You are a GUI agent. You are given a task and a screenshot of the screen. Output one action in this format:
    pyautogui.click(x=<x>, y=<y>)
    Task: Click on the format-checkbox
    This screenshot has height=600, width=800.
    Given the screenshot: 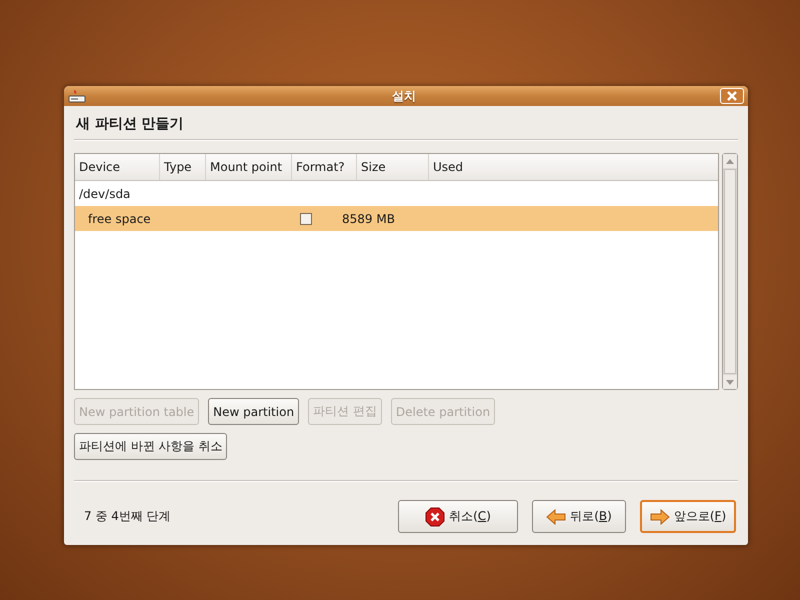 What is the action you would take?
    pyautogui.click(x=306, y=218)
    